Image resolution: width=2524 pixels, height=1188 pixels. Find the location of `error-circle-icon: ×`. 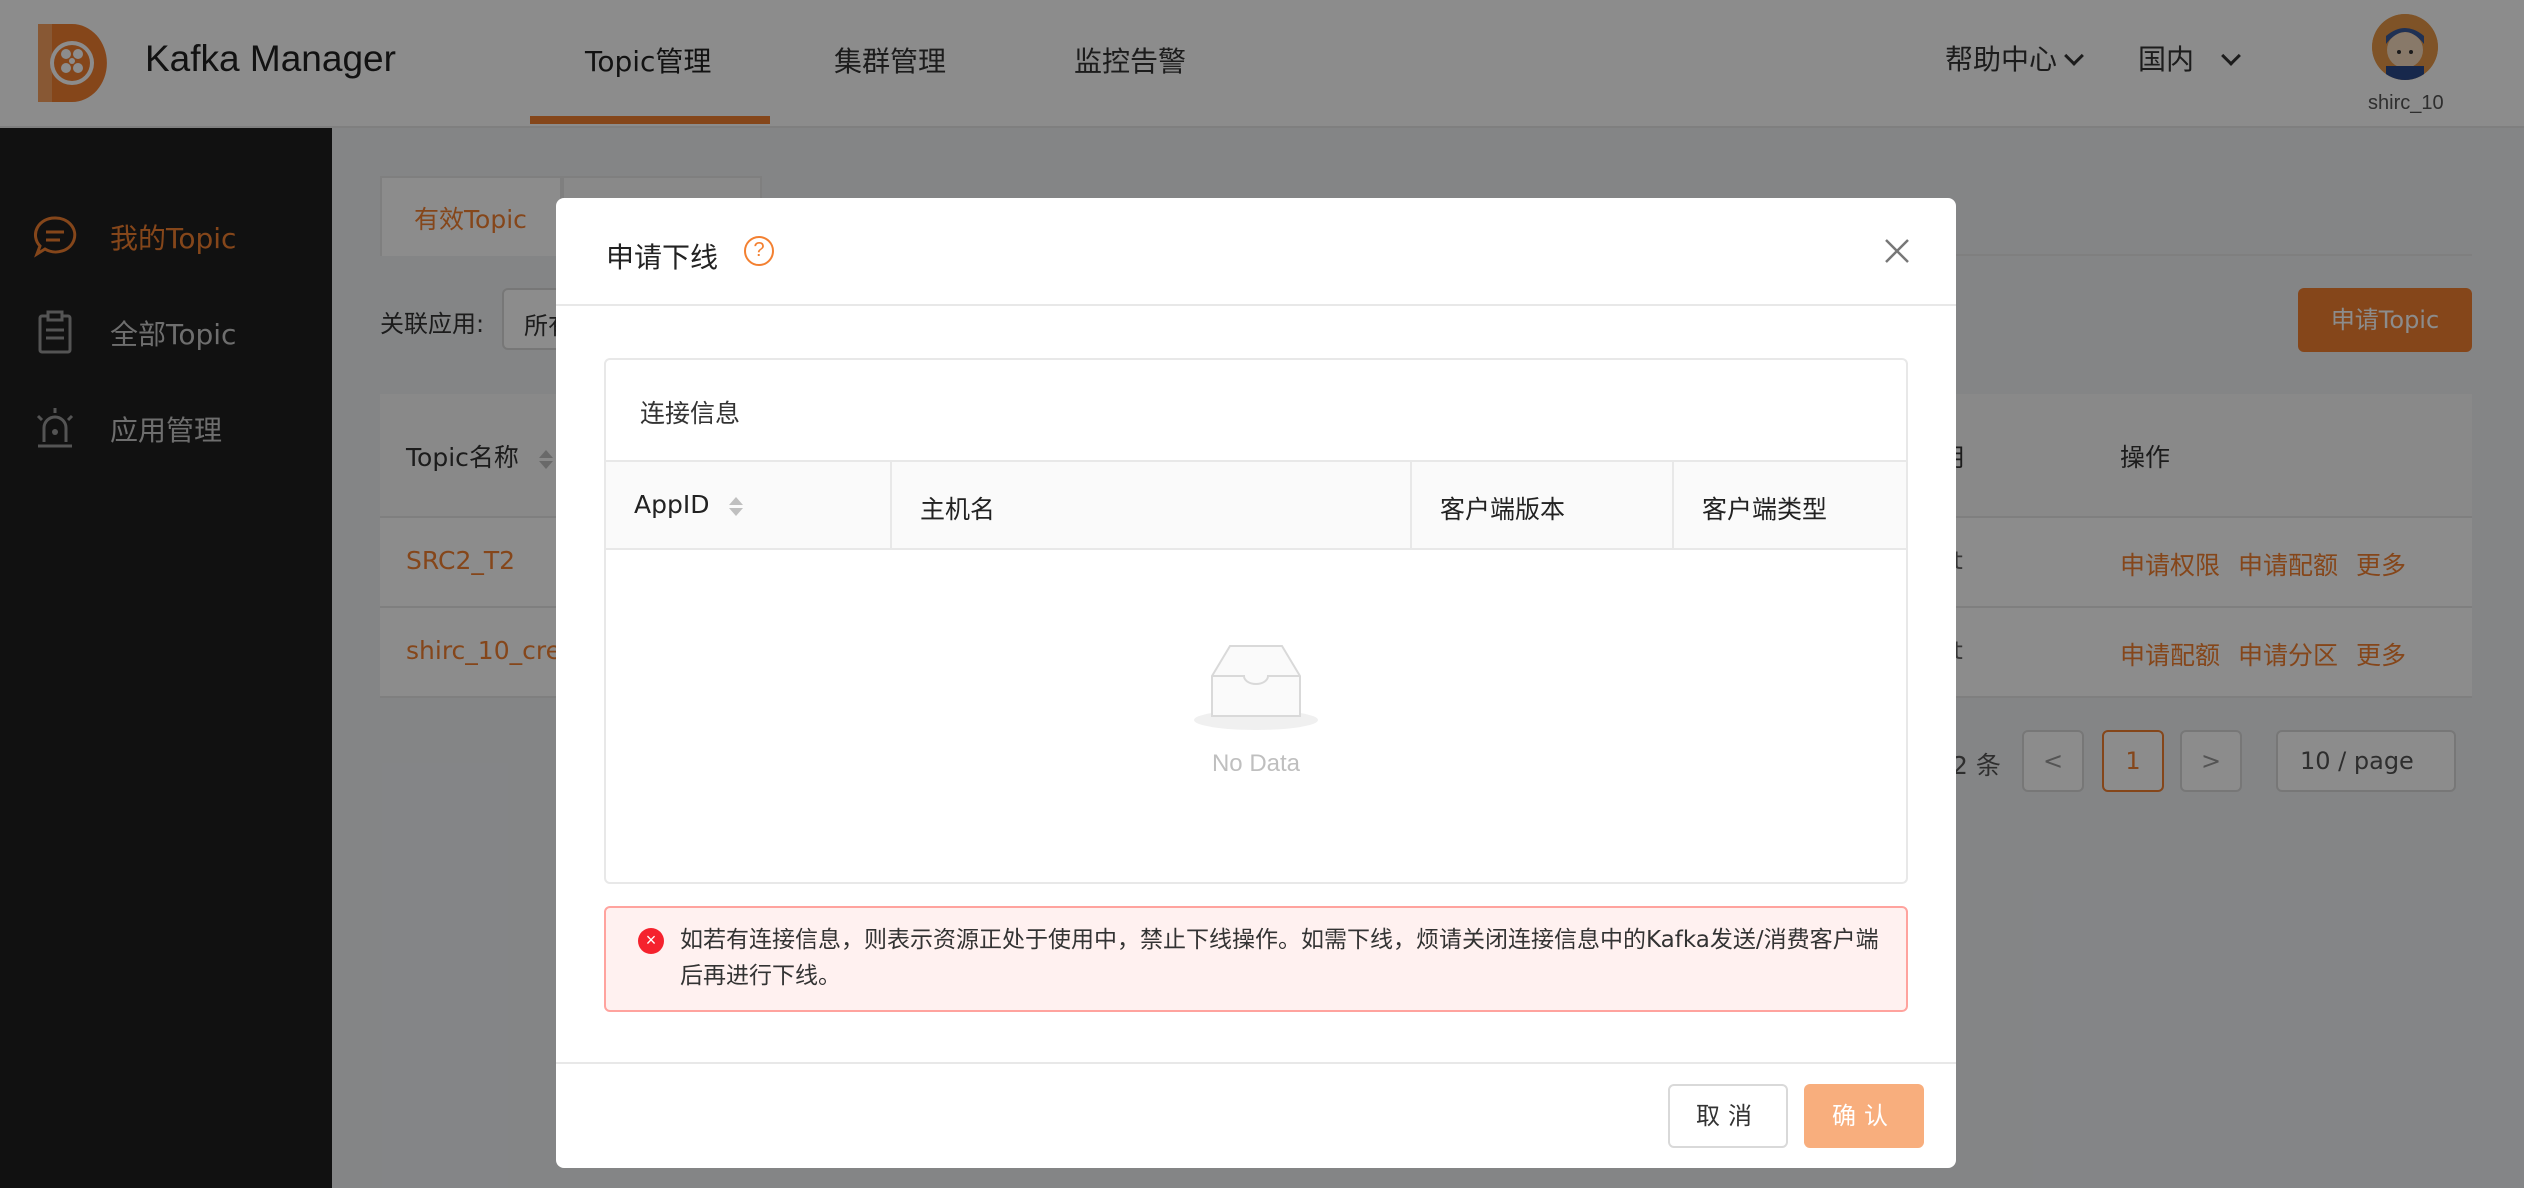

error-circle-icon: × is located at coordinates (651, 941).